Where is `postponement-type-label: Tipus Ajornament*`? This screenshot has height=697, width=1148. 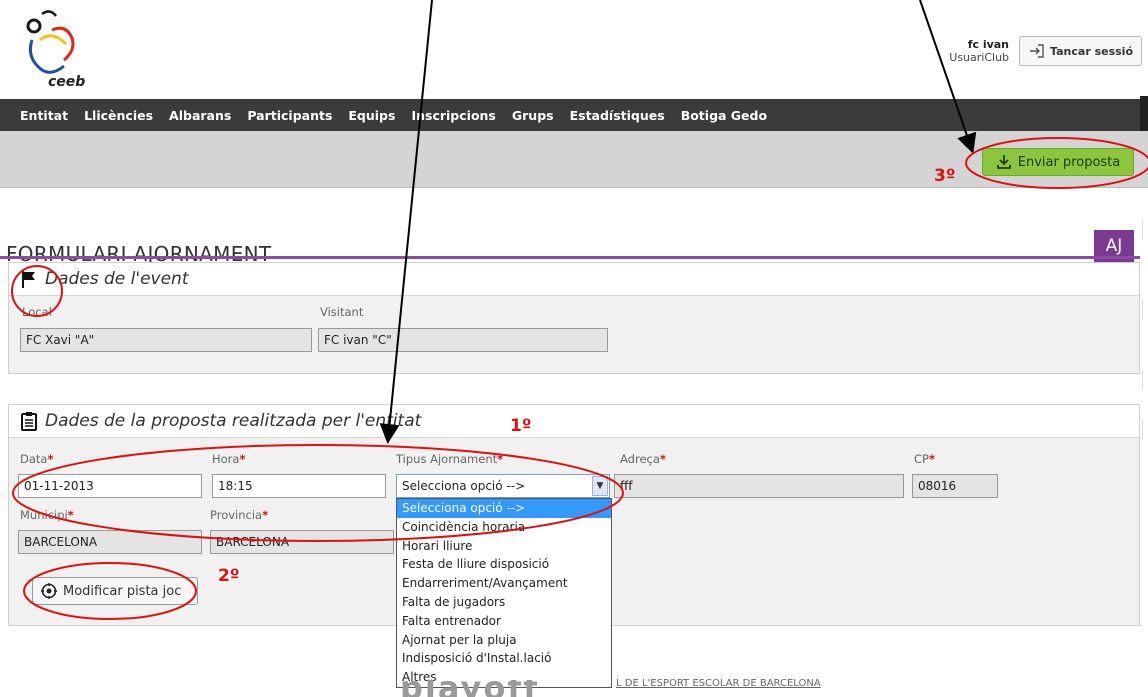 postponement-type-label: Tipus Ajornament* is located at coordinates (449, 459).